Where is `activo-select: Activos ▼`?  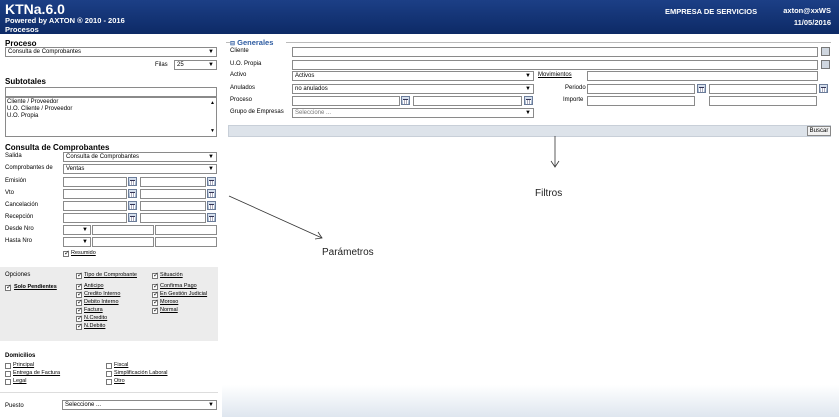 activo-select: Activos ▼ is located at coordinates (413, 76).